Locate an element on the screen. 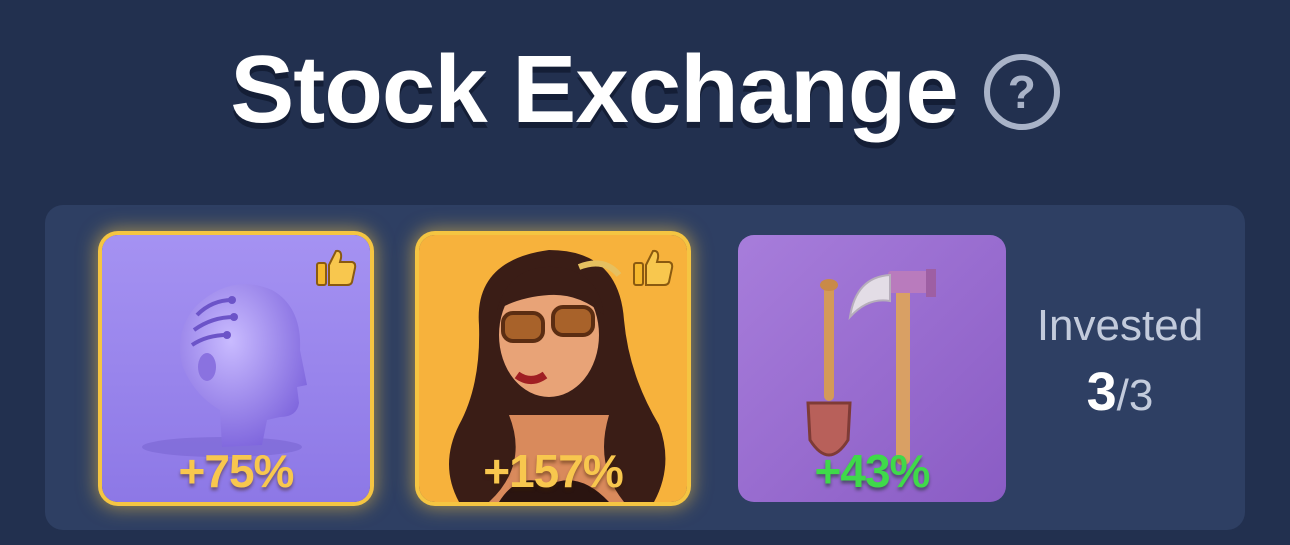 Image resolution: width=1290 pixels, height=545 pixels. invested-summary: Invested 3/3 is located at coordinates (1120, 361).